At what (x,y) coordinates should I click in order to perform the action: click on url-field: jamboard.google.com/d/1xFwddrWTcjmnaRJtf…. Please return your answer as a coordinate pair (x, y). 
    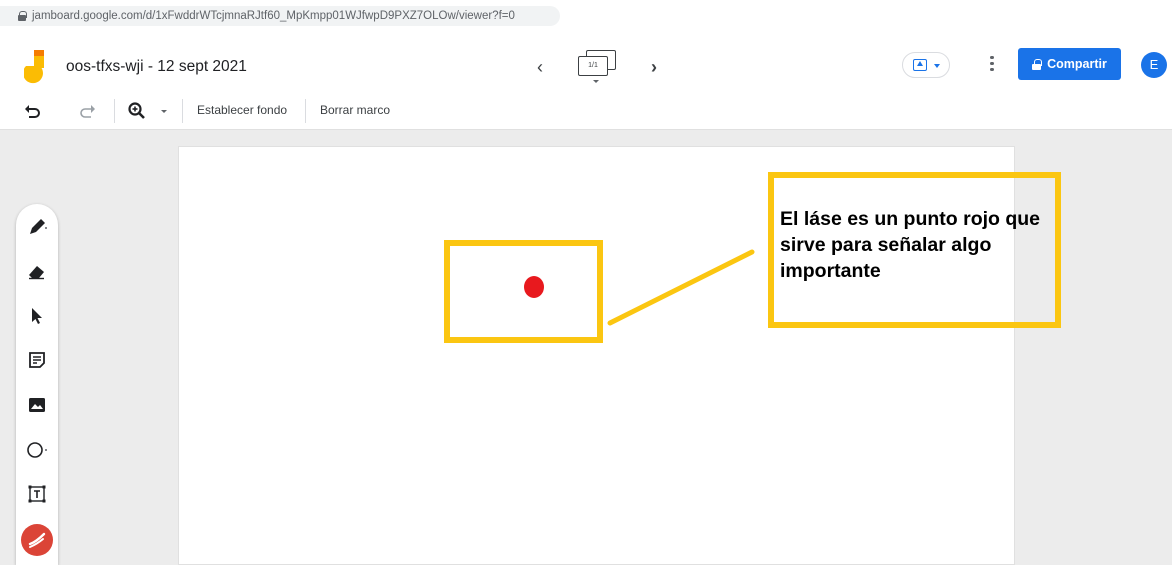
    Looking at the image, I should click on (280, 16).